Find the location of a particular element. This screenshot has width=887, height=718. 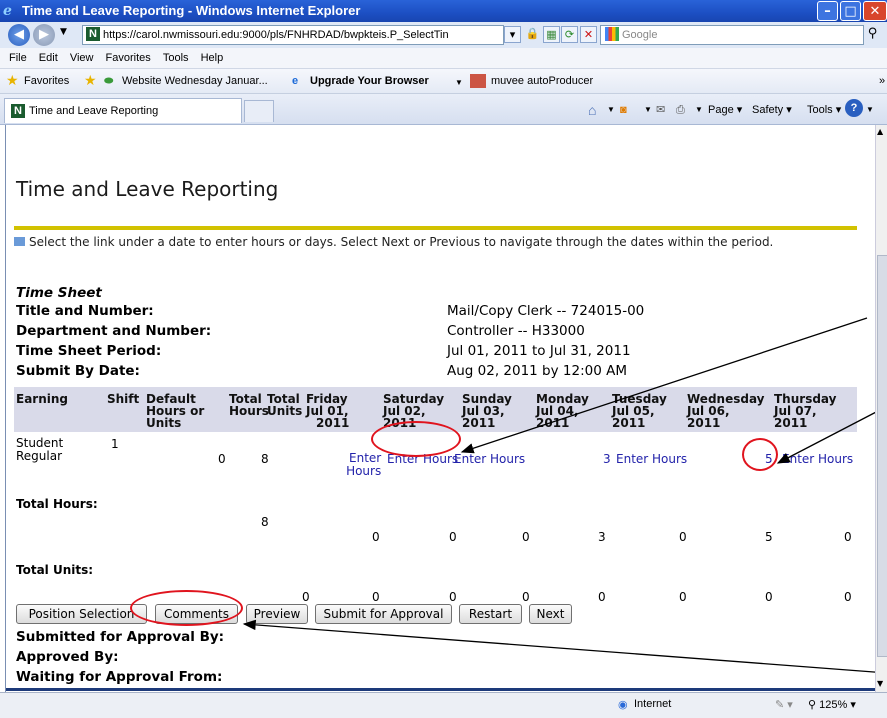

status-bar: ◉ Internet ✎ ▾ ⚲ 125% ▾ is located at coordinates (443, 705).